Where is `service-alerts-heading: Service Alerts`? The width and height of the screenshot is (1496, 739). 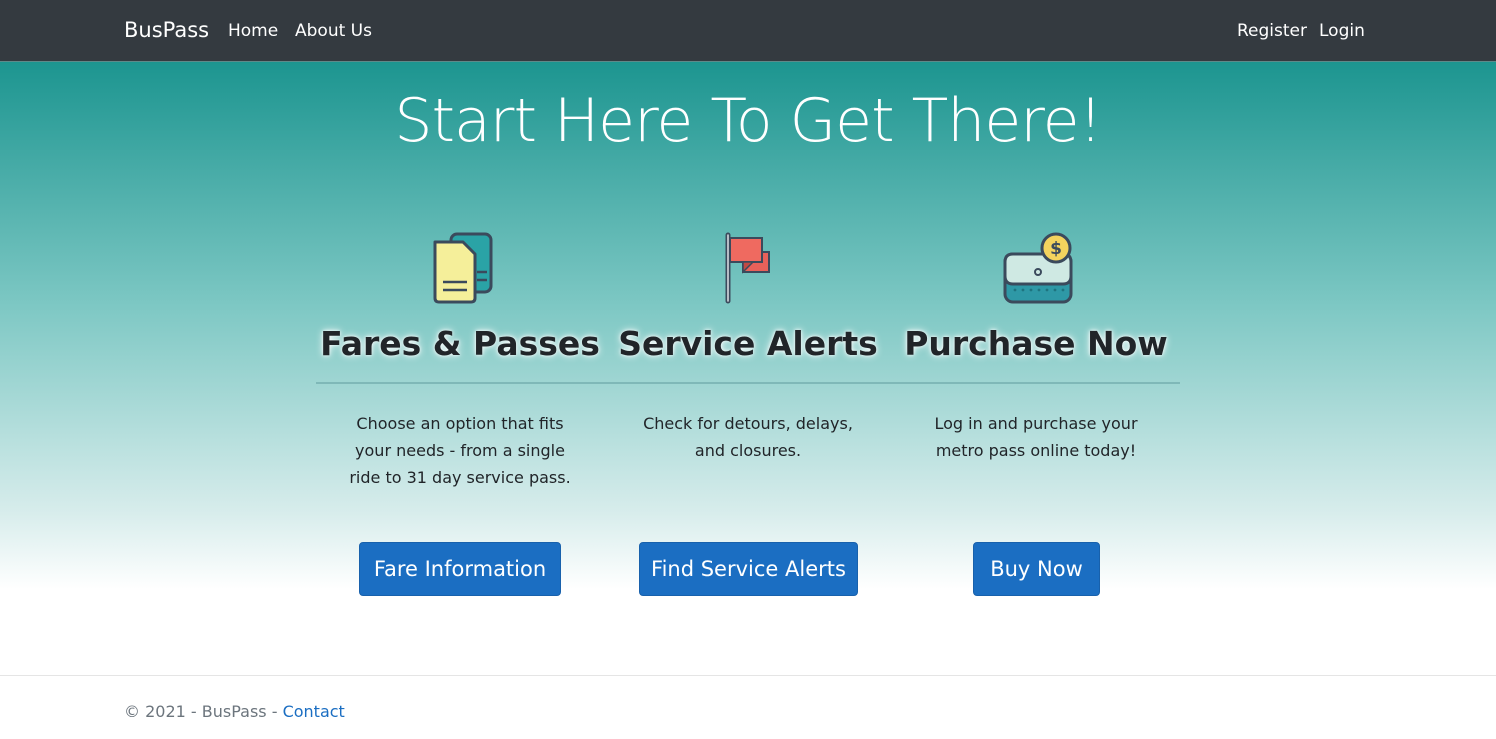 service-alerts-heading: Service Alerts is located at coordinates (748, 343).